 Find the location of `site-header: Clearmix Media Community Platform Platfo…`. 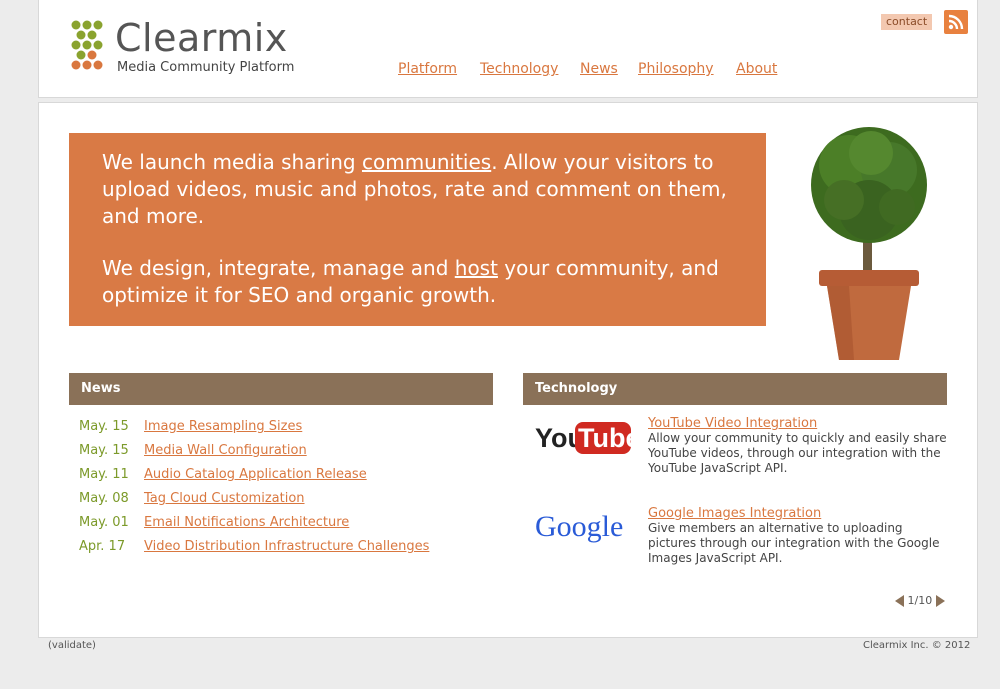

site-header: Clearmix Media Community Platform Platfo… is located at coordinates (508, 49).